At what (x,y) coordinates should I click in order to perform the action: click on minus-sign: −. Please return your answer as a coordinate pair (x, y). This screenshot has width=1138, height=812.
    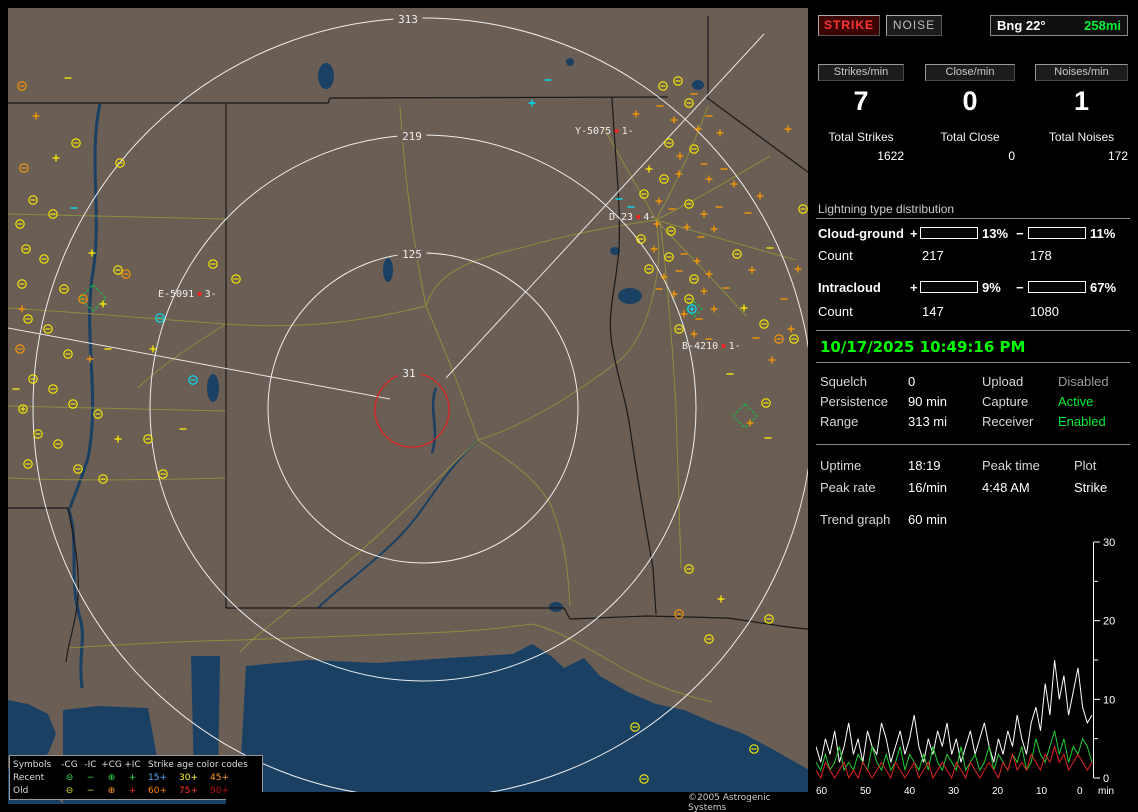
    Looking at the image, I should click on (1020, 287).